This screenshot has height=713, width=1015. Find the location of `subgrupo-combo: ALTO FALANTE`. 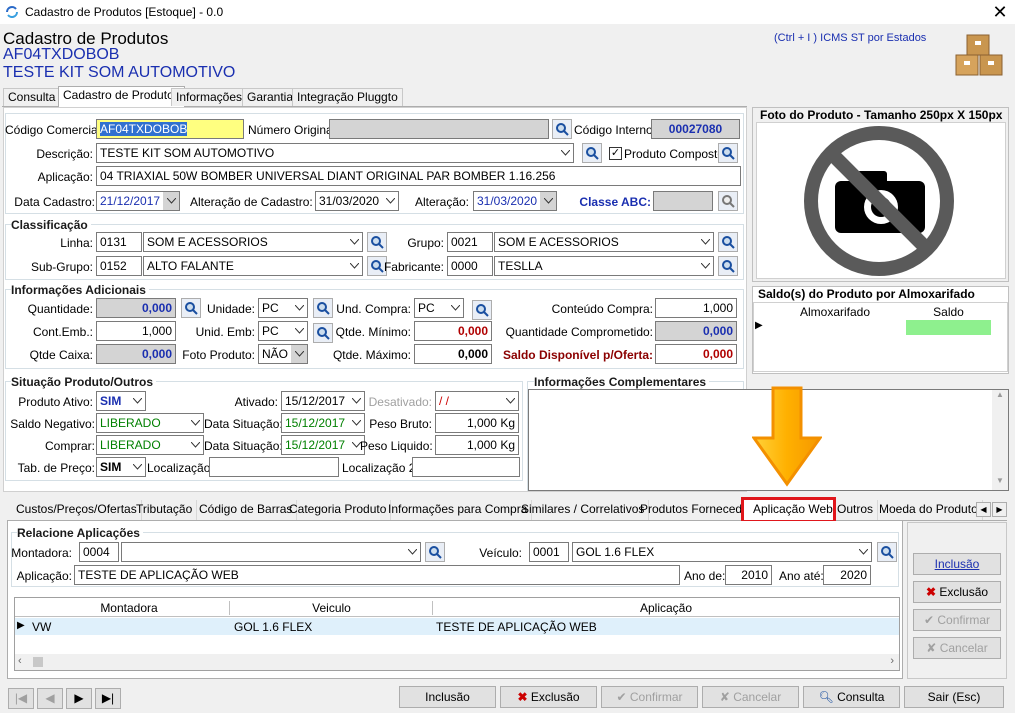

subgrupo-combo: ALTO FALANTE is located at coordinates (253, 266).